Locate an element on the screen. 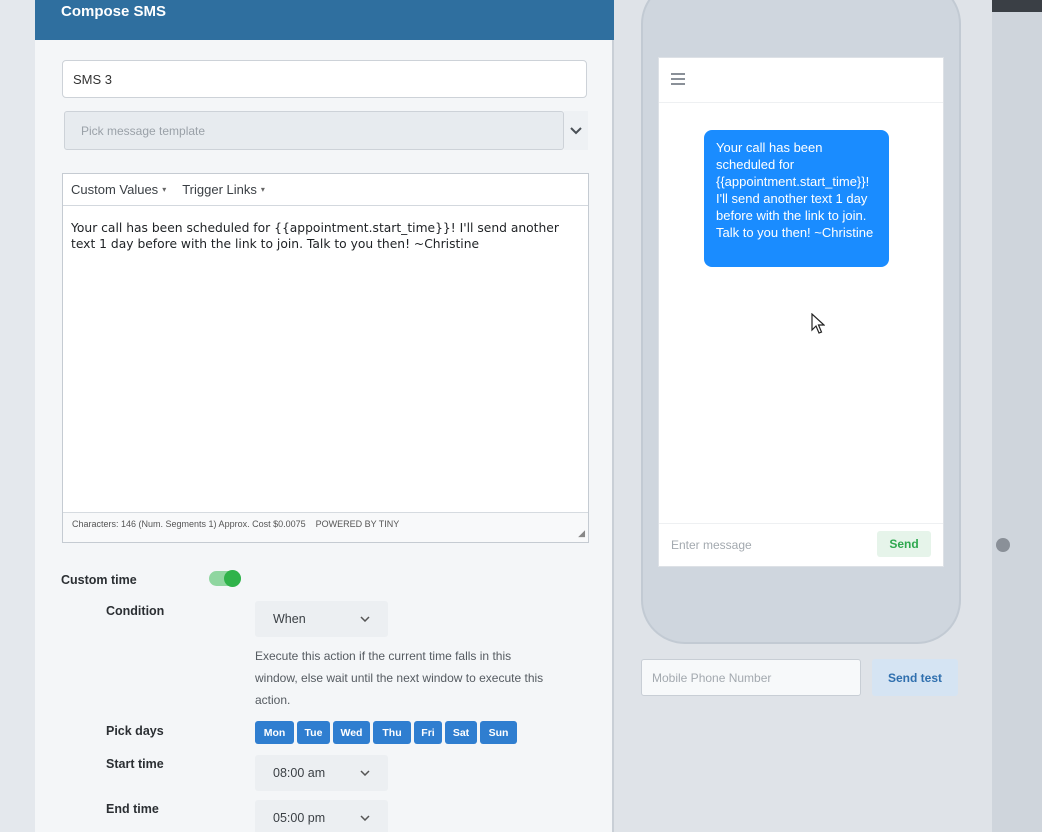 The image size is (1042, 832). day-thu-button: Thu is located at coordinates (392, 732).